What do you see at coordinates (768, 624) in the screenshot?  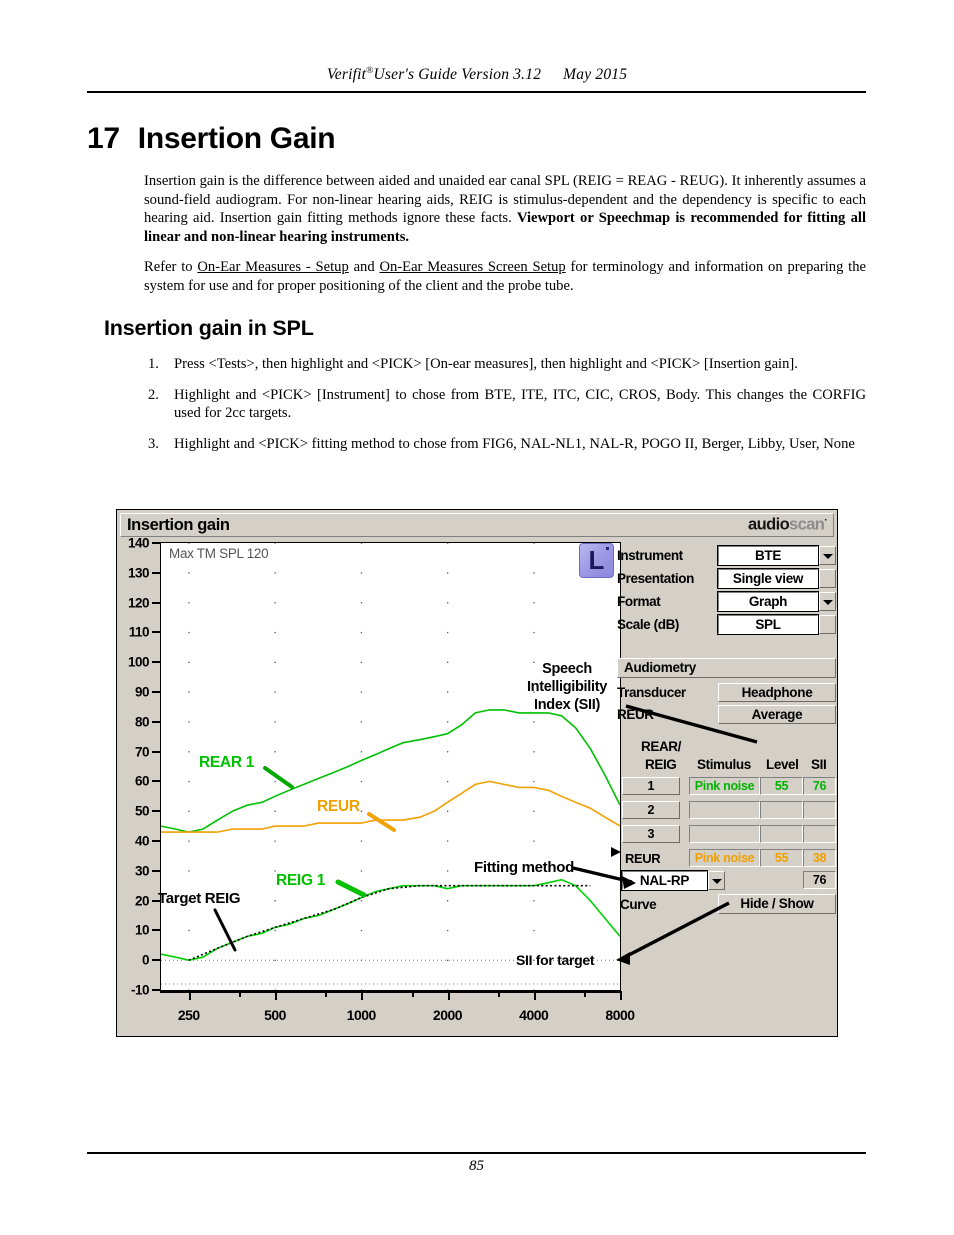 I see `scale-db-value: SPL` at bounding box center [768, 624].